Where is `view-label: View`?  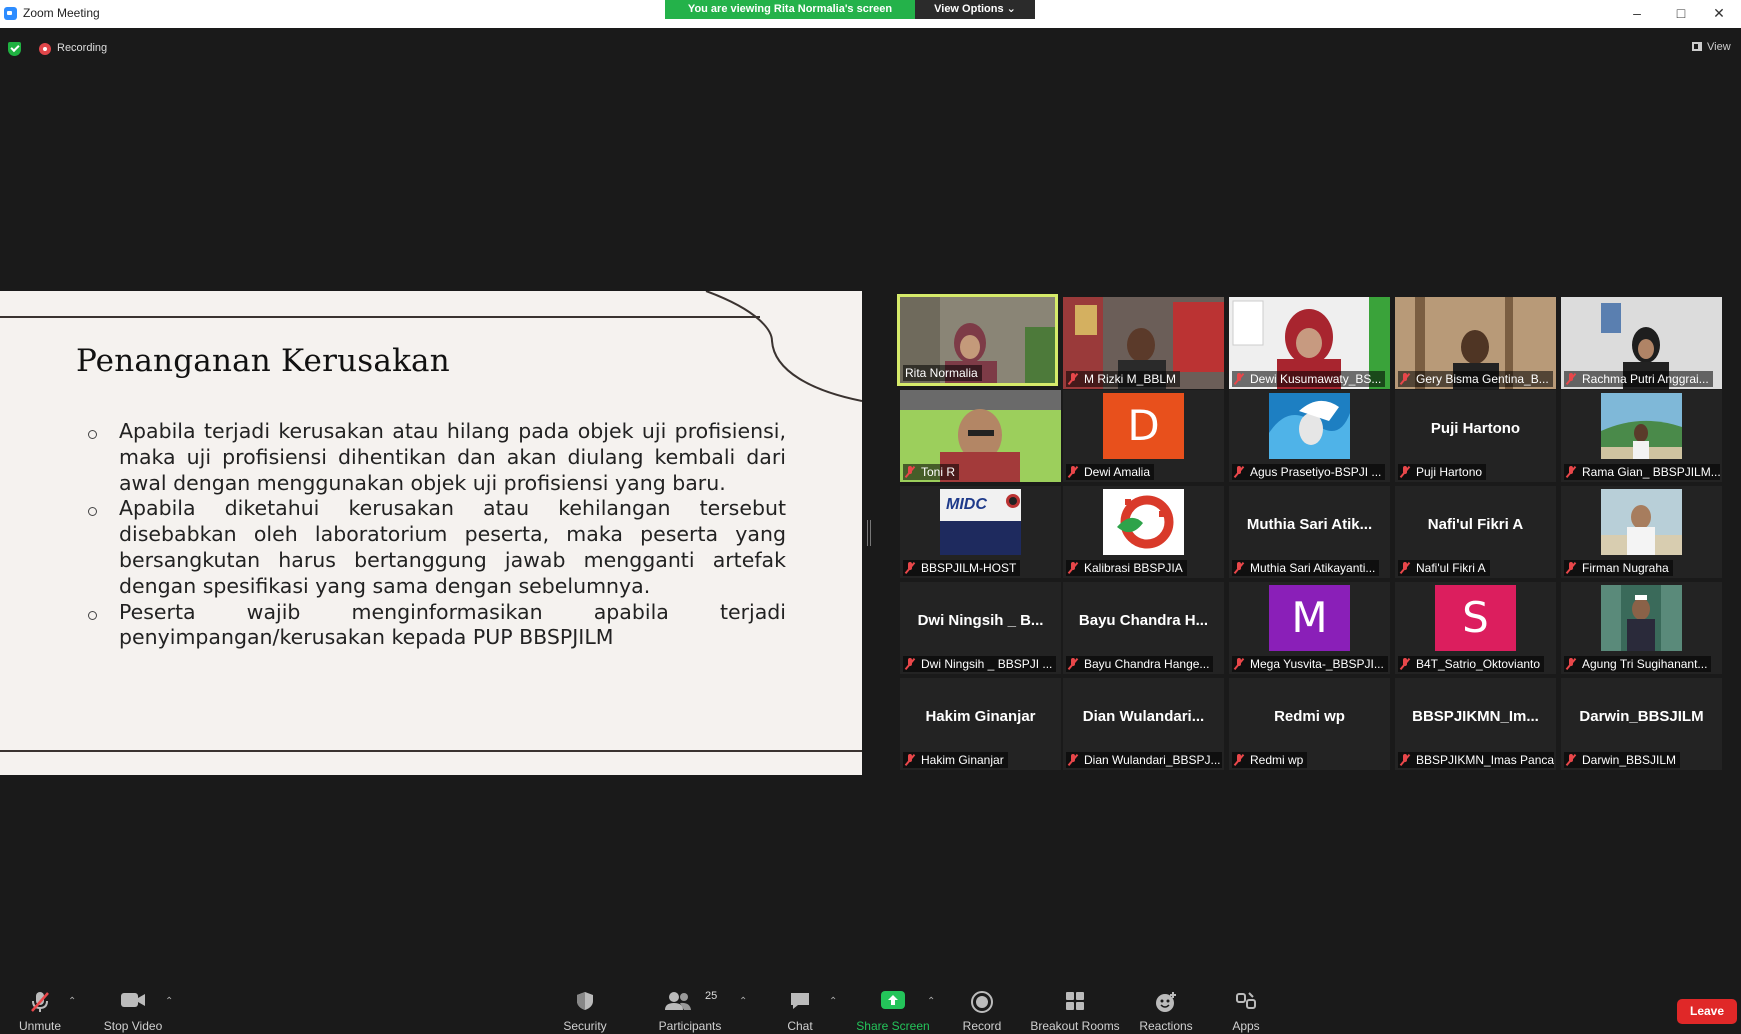
view-label: View is located at coordinates (1719, 47).